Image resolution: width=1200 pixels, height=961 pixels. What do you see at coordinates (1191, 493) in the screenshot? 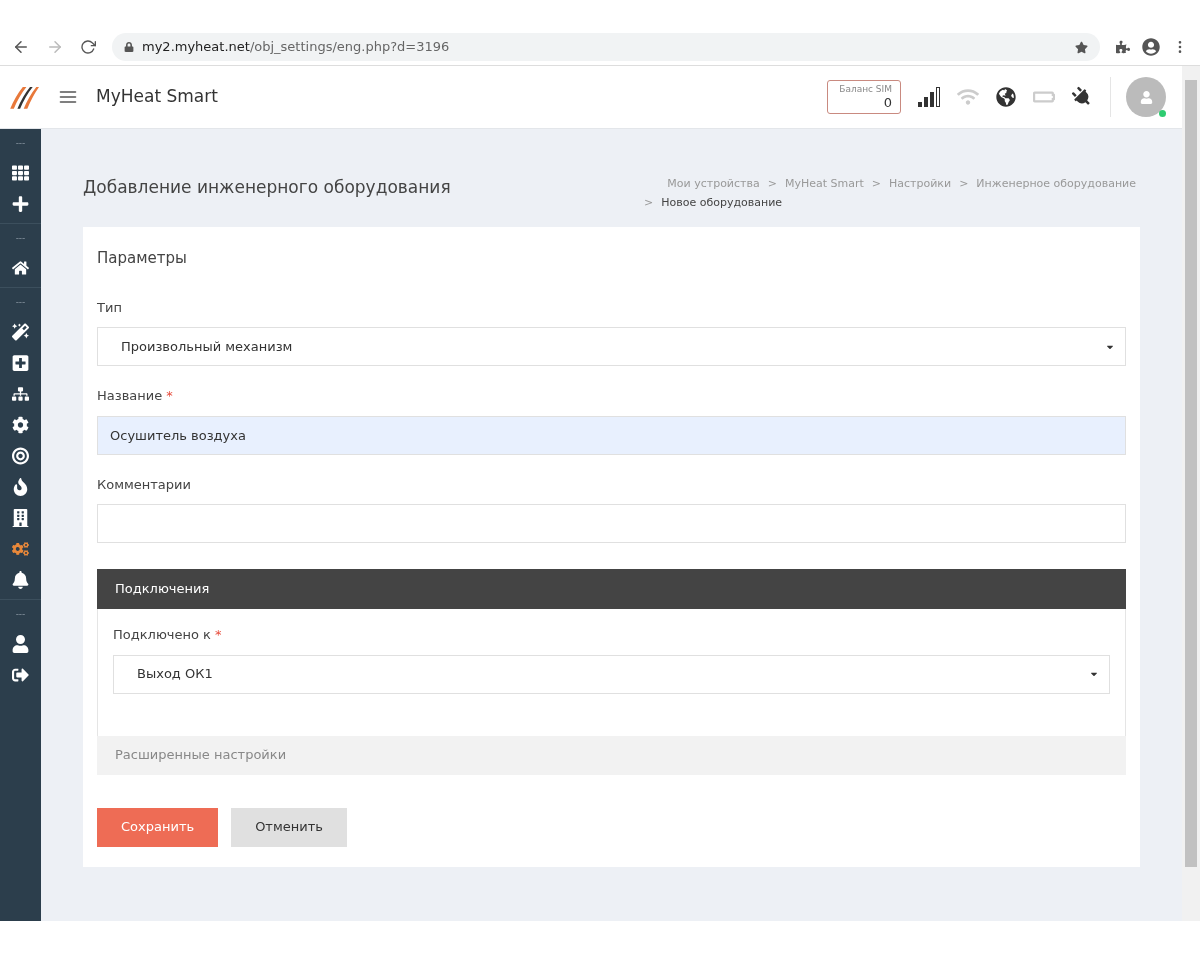
I see `scrollbar` at bounding box center [1191, 493].